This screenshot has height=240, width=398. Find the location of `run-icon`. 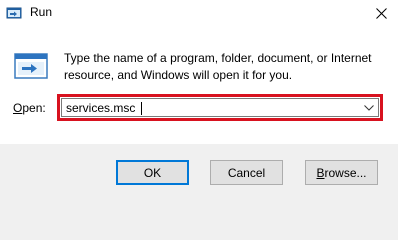

run-icon is located at coordinates (31, 66).